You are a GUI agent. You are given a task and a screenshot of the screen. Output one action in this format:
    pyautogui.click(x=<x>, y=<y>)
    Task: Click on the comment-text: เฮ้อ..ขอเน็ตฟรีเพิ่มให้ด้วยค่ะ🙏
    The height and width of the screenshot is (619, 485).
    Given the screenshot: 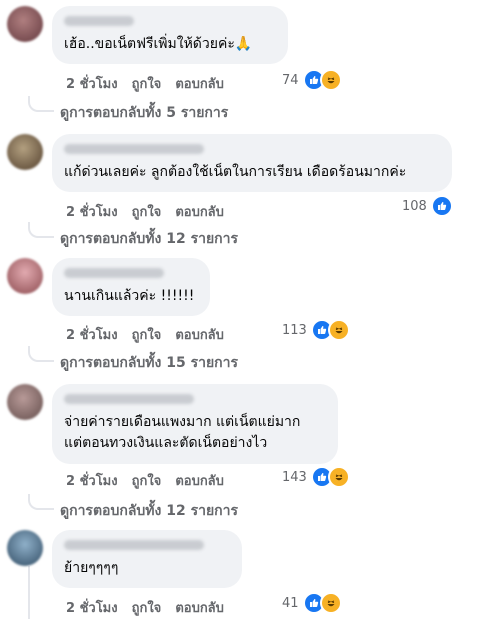 What is the action you would take?
    pyautogui.click(x=158, y=44)
    